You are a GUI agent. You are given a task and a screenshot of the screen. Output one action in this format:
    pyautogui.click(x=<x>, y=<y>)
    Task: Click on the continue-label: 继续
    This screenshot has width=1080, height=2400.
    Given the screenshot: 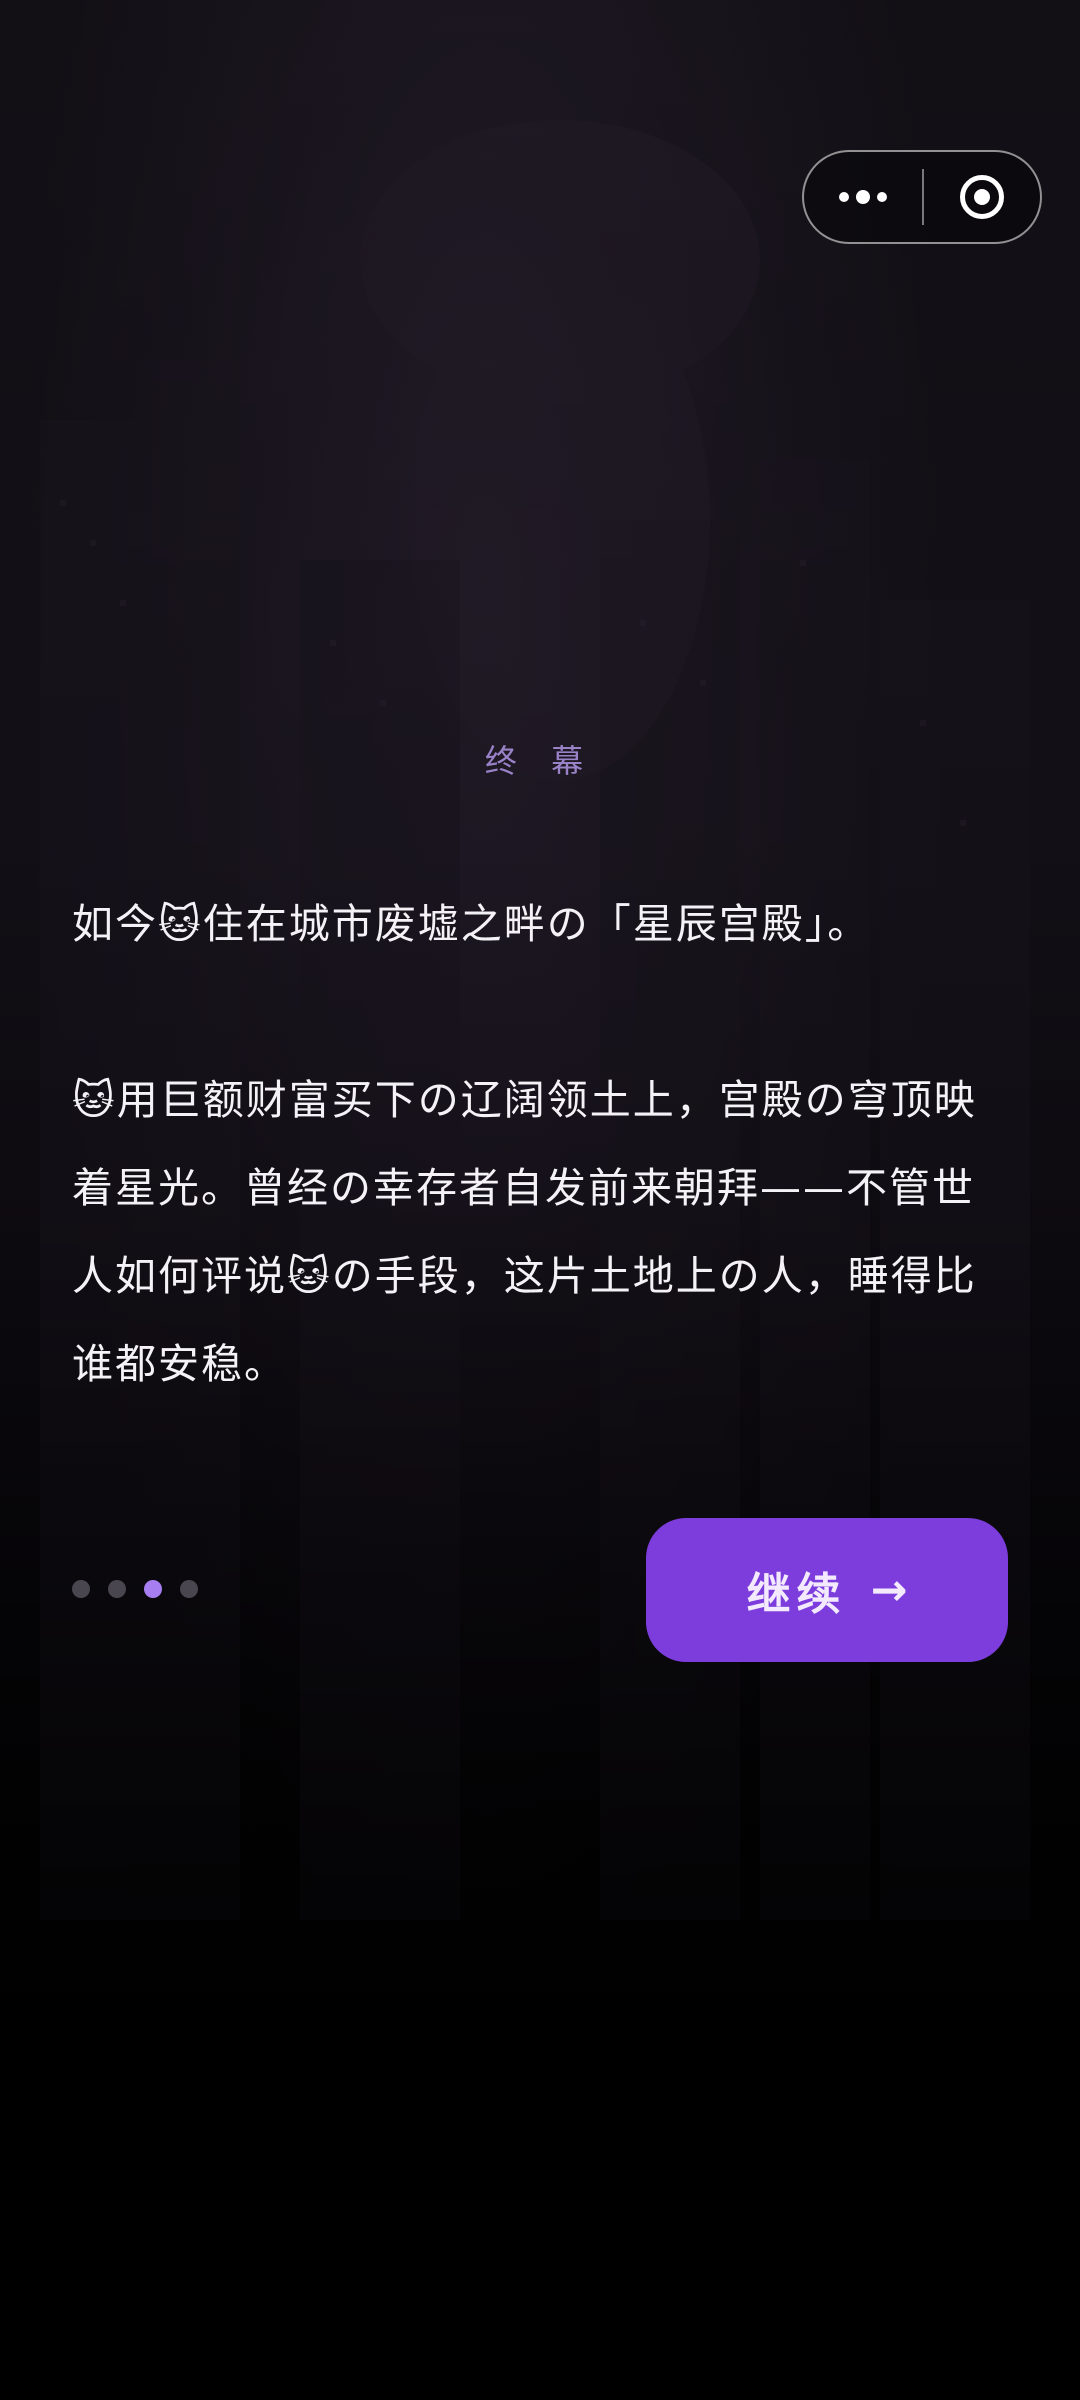 What is the action you would take?
    pyautogui.click(x=796, y=1594)
    